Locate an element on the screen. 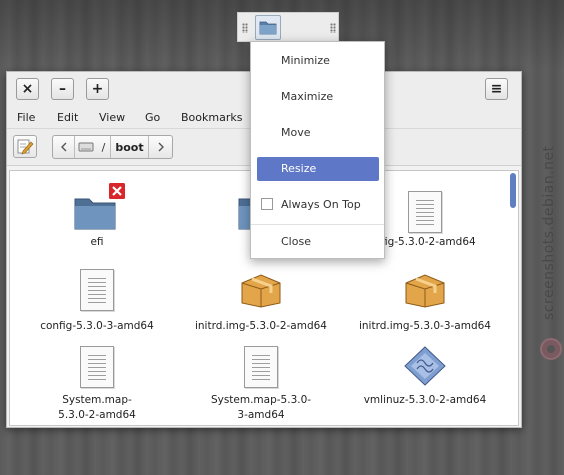 The image size is (564, 475). dock-grip-left-icon is located at coordinates (245, 28).